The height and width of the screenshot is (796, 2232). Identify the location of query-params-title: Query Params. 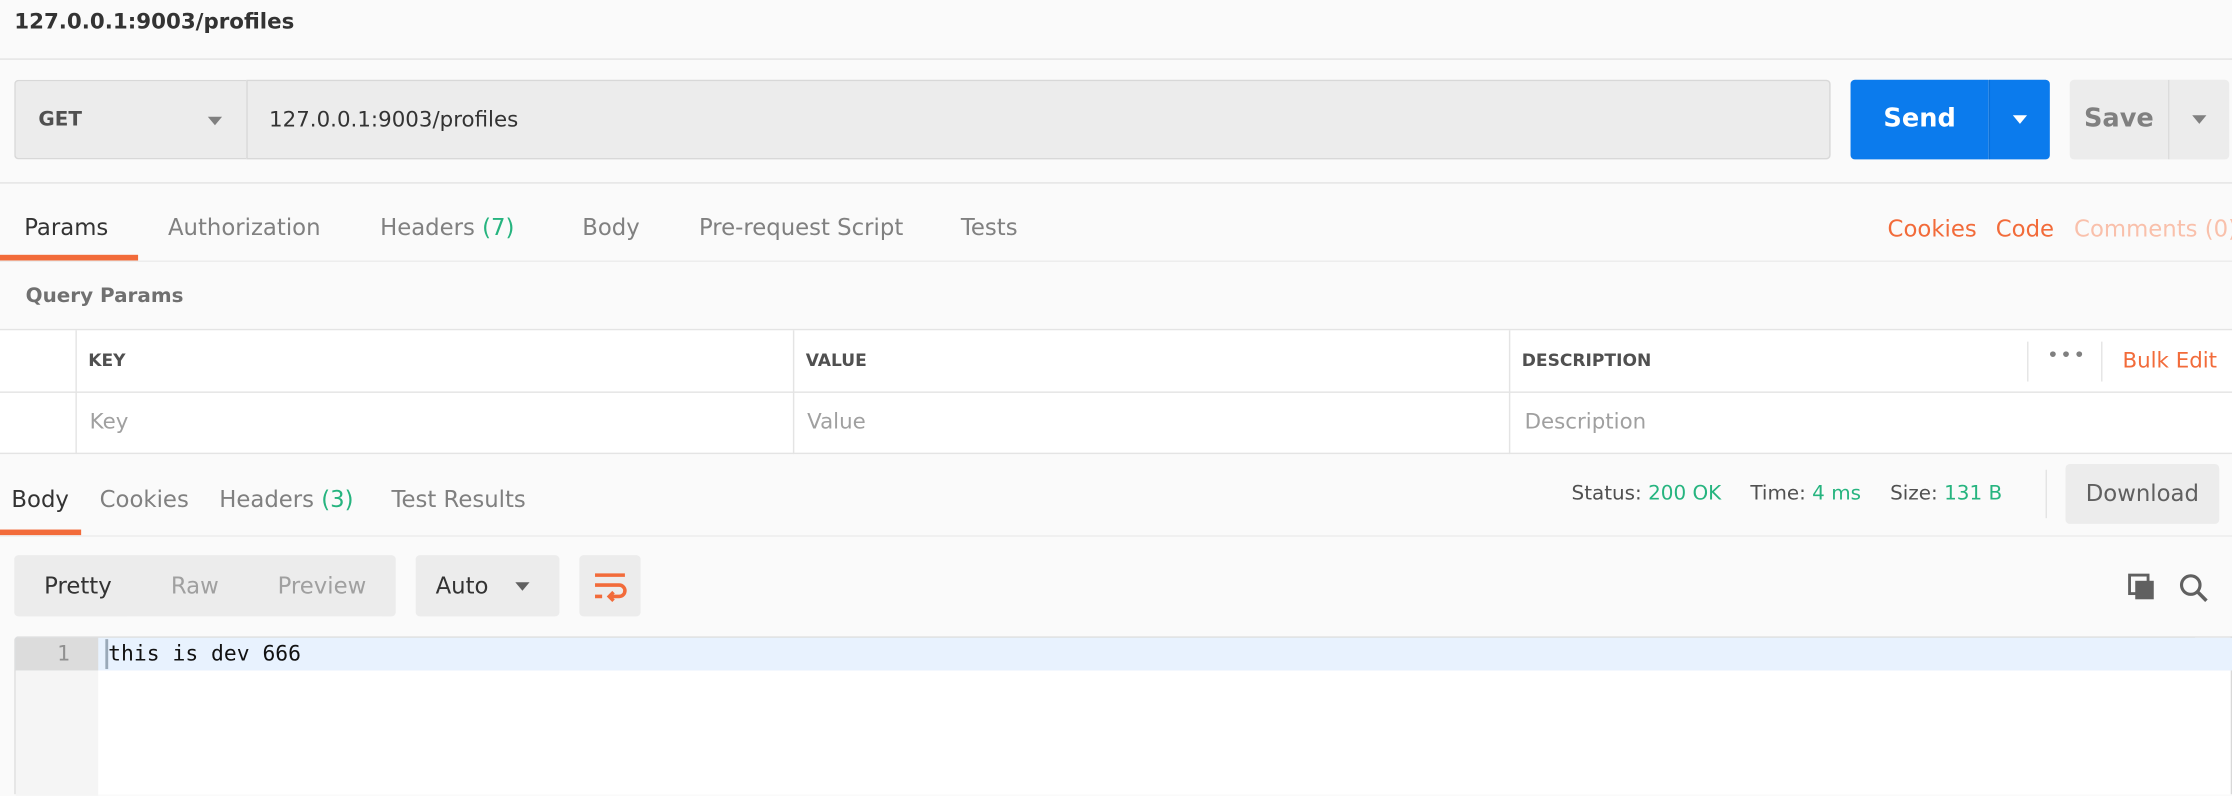
(104, 296).